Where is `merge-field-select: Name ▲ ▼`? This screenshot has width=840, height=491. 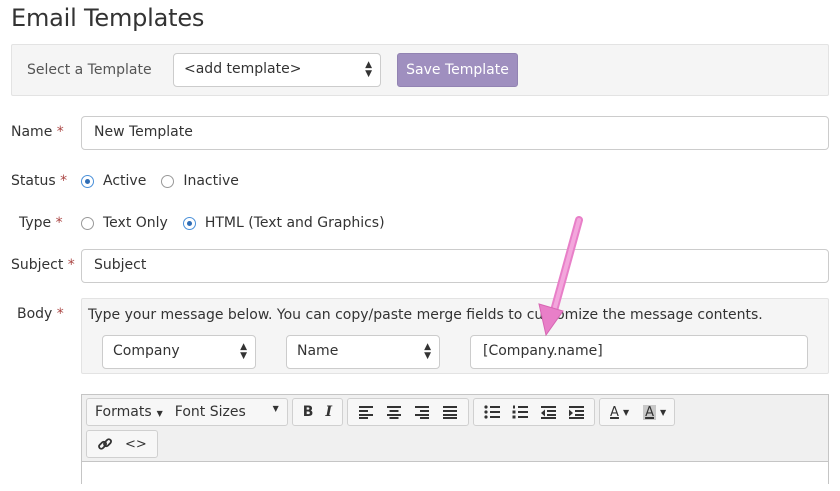
merge-field-select: Name ▲ ▼ is located at coordinates (363, 352).